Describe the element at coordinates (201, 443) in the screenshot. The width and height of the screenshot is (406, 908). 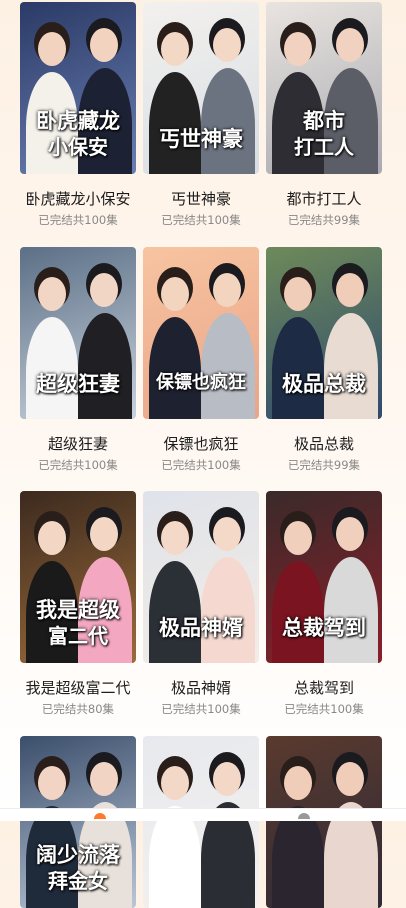
I see `drama-title: 保镖也疯狂` at that location.